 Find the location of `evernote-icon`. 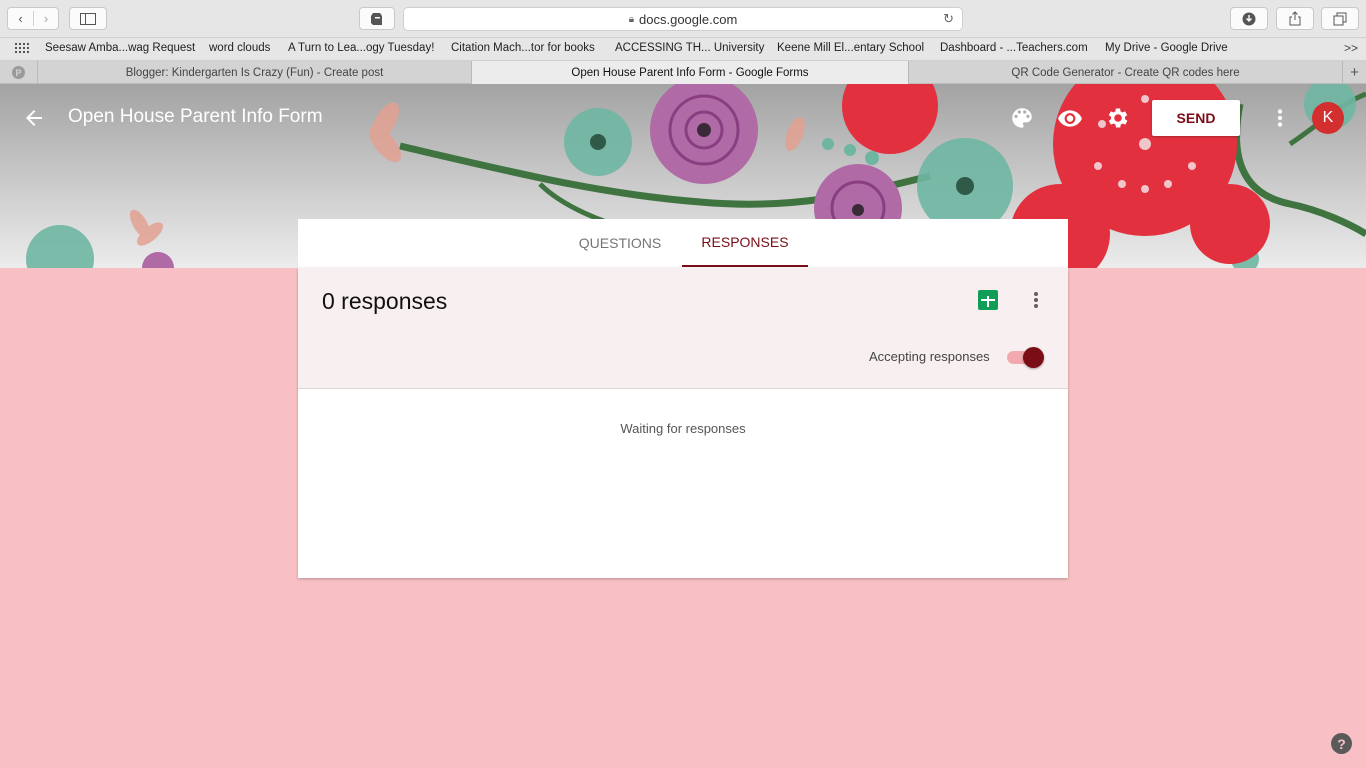

evernote-icon is located at coordinates (376, 18).